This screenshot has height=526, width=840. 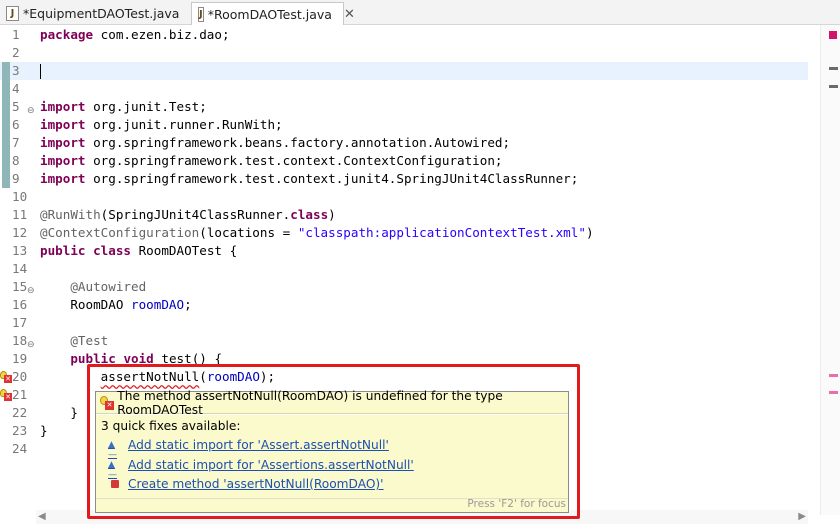 I want to click on code-line: 2, so click(x=404, y=53).